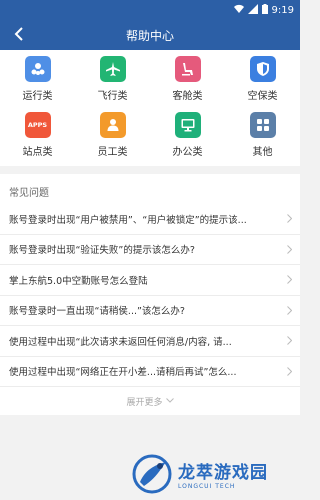  I want to click on expand-more-button: 展开更多, so click(150, 401).